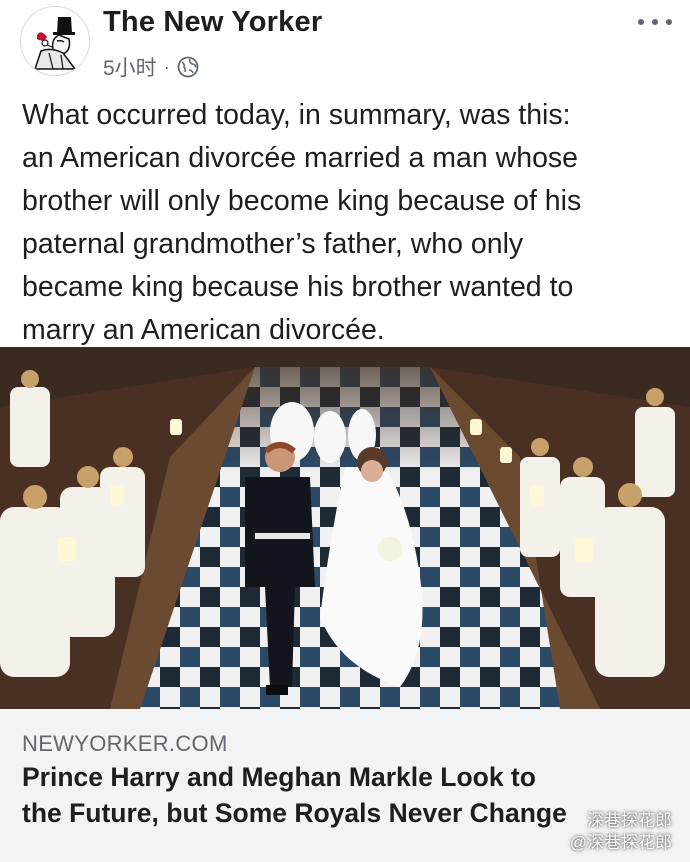 The image size is (690, 862). I want to click on post-meta: 5小时 ·, so click(151, 67).